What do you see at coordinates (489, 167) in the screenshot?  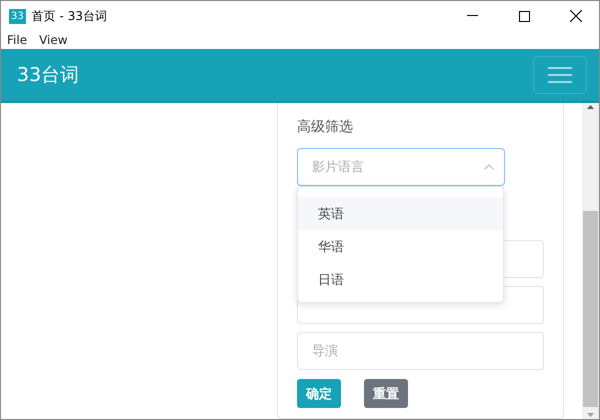 I see `chevron-icon` at bounding box center [489, 167].